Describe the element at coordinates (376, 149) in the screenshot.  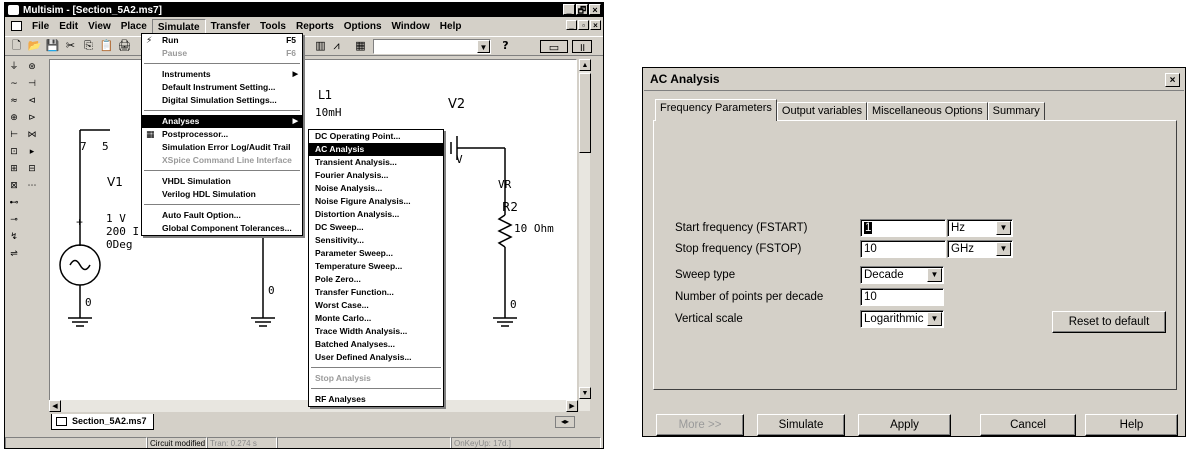
I see `analyses-menu-ac-analysis: AC Analysis` at that location.